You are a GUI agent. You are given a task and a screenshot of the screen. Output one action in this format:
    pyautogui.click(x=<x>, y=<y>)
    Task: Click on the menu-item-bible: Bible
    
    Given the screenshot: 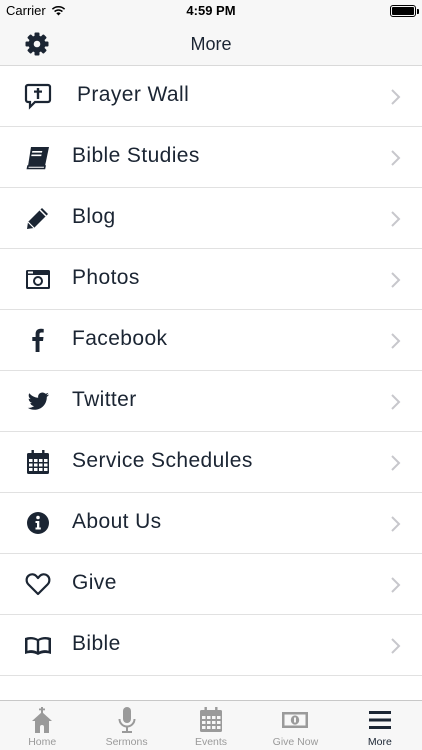 What is the action you would take?
    pyautogui.click(x=211, y=645)
    